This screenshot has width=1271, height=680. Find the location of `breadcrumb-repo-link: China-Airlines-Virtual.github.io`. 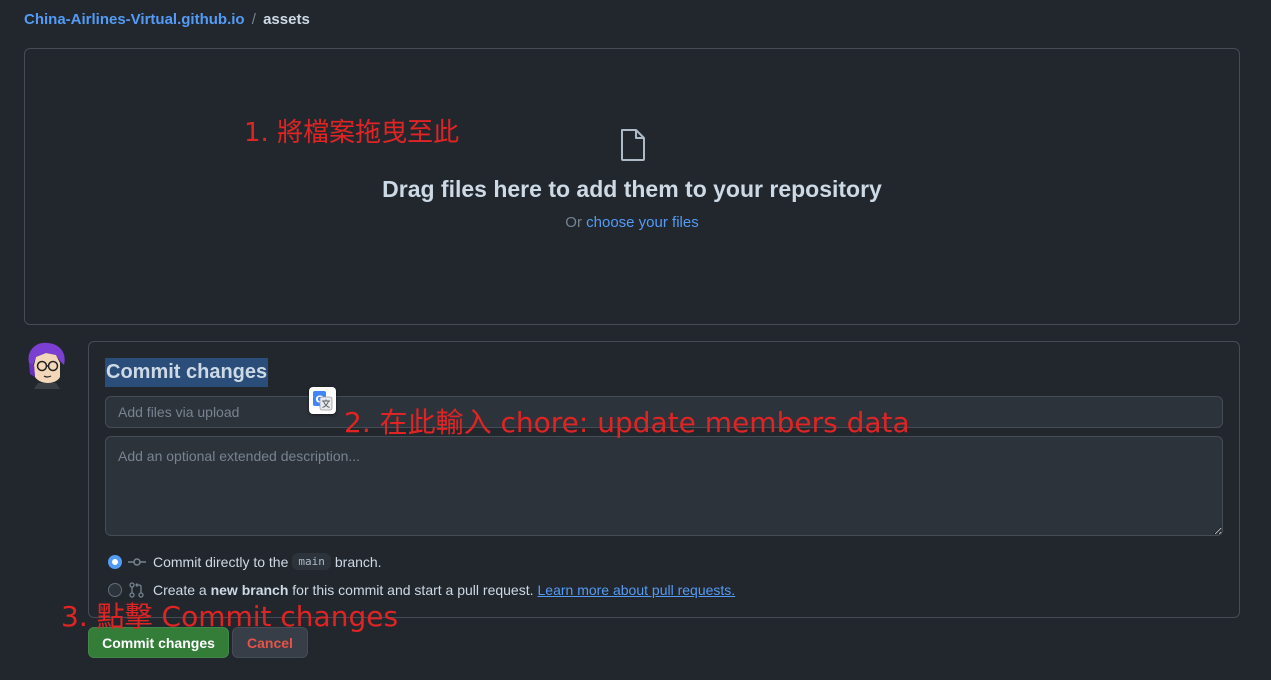

breadcrumb-repo-link: China-Airlines-Virtual.github.io is located at coordinates (134, 19).